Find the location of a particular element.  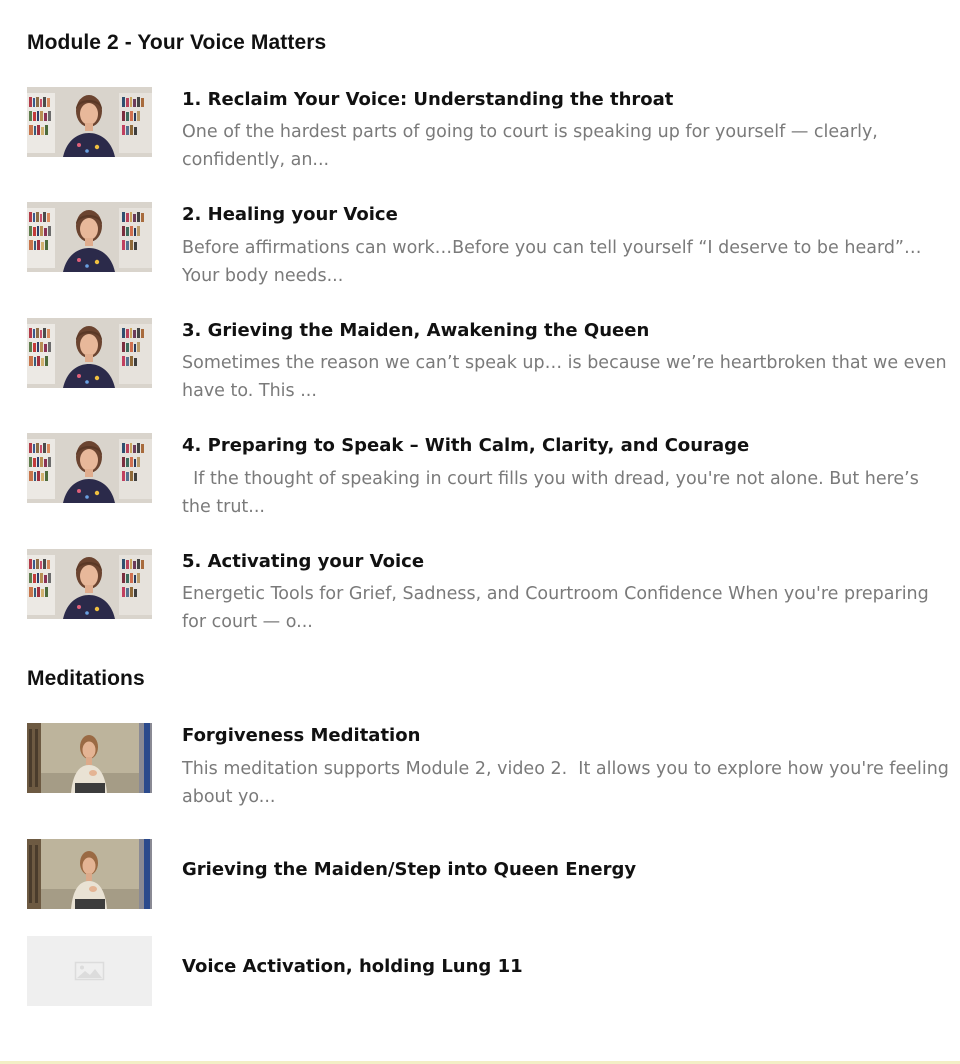

image-placeholder-thumbnail is located at coordinates (89, 971).